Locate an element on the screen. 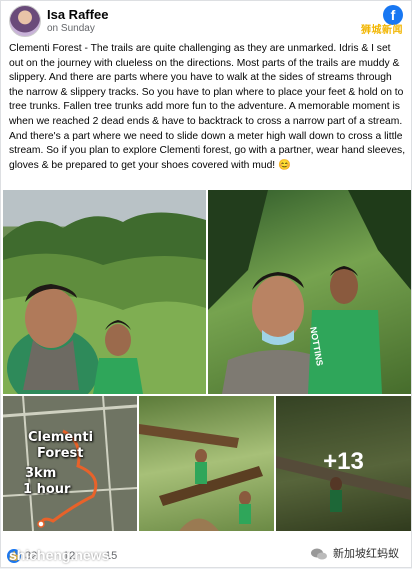  post-time: on Sunday is located at coordinates (71, 28).